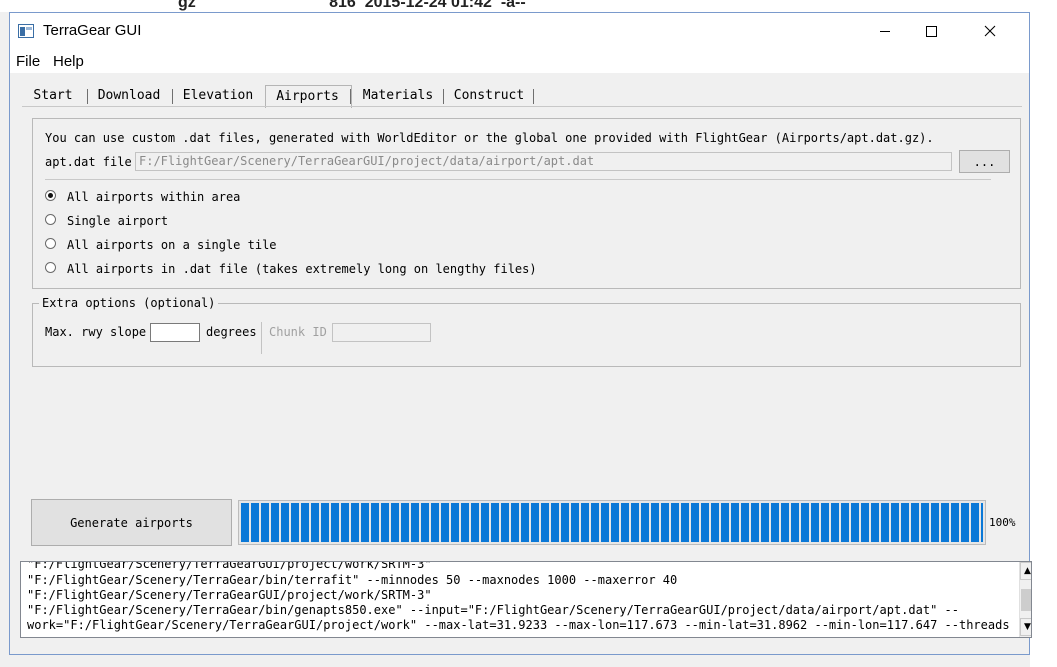 The image size is (1057, 667). Describe the element at coordinates (53, 96) in the screenshot. I see `tab-start: Start` at that location.